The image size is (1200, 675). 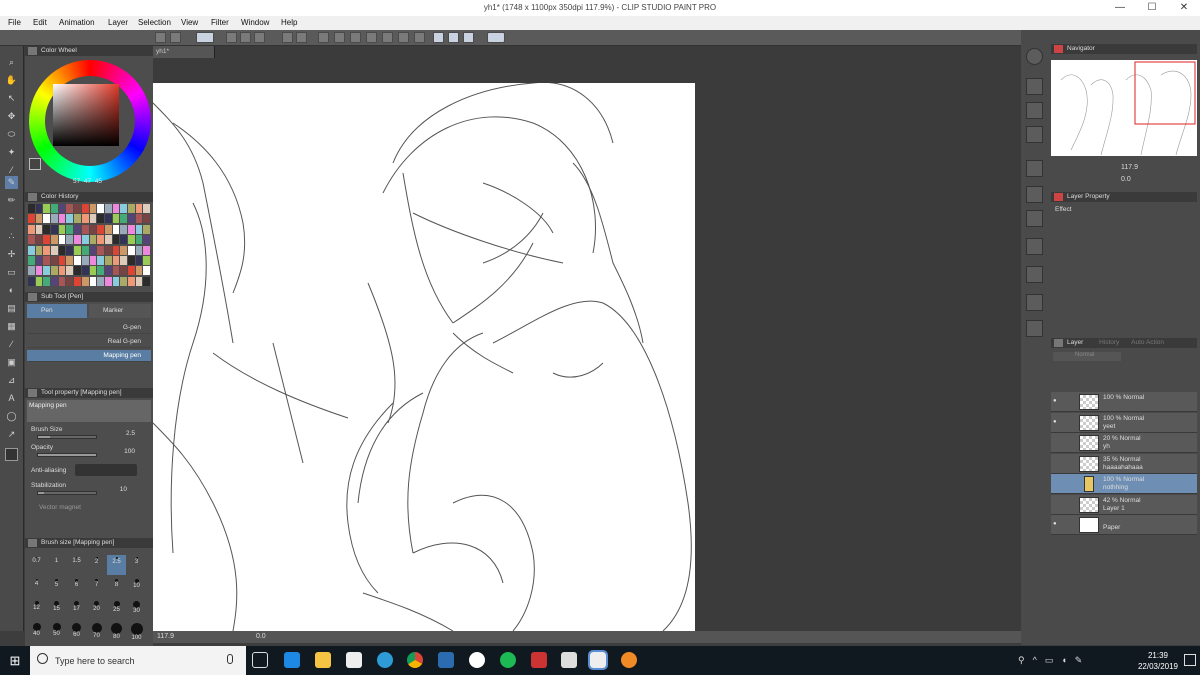 What do you see at coordinates (184, 52) in the screenshot?
I see `document-tab: yh1*` at bounding box center [184, 52].